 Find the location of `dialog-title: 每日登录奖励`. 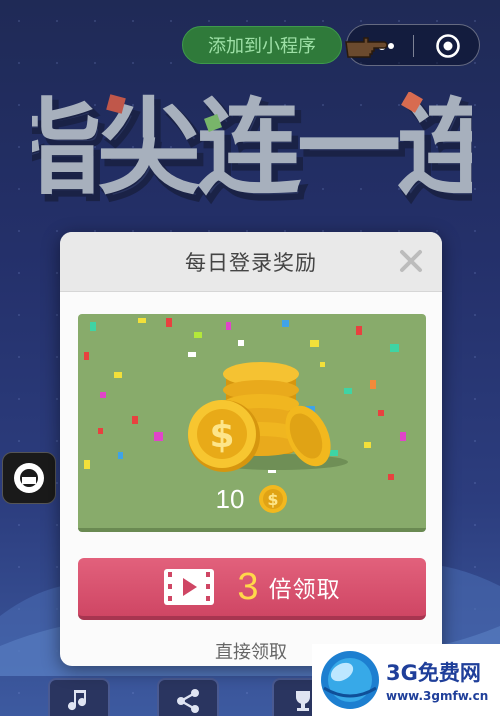

dialog-title: 每日登录奖励 is located at coordinates (251, 262).